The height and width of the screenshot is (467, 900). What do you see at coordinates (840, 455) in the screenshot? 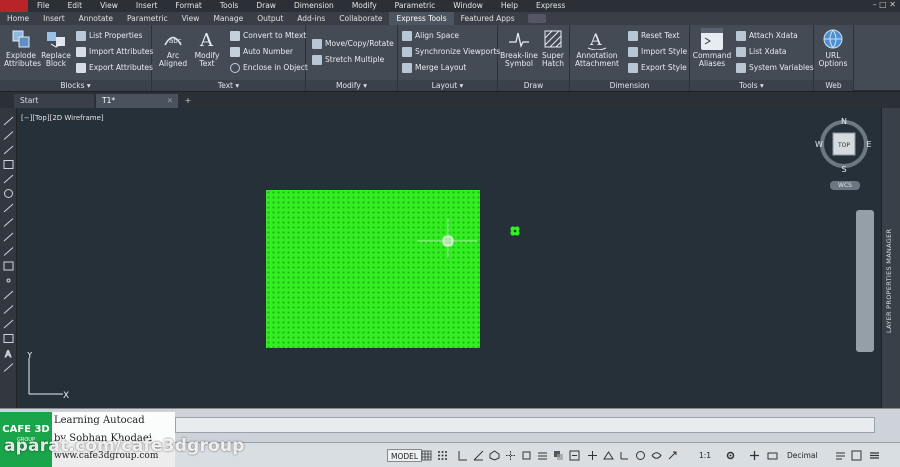
I see `quick-properties-icon` at bounding box center [840, 455].